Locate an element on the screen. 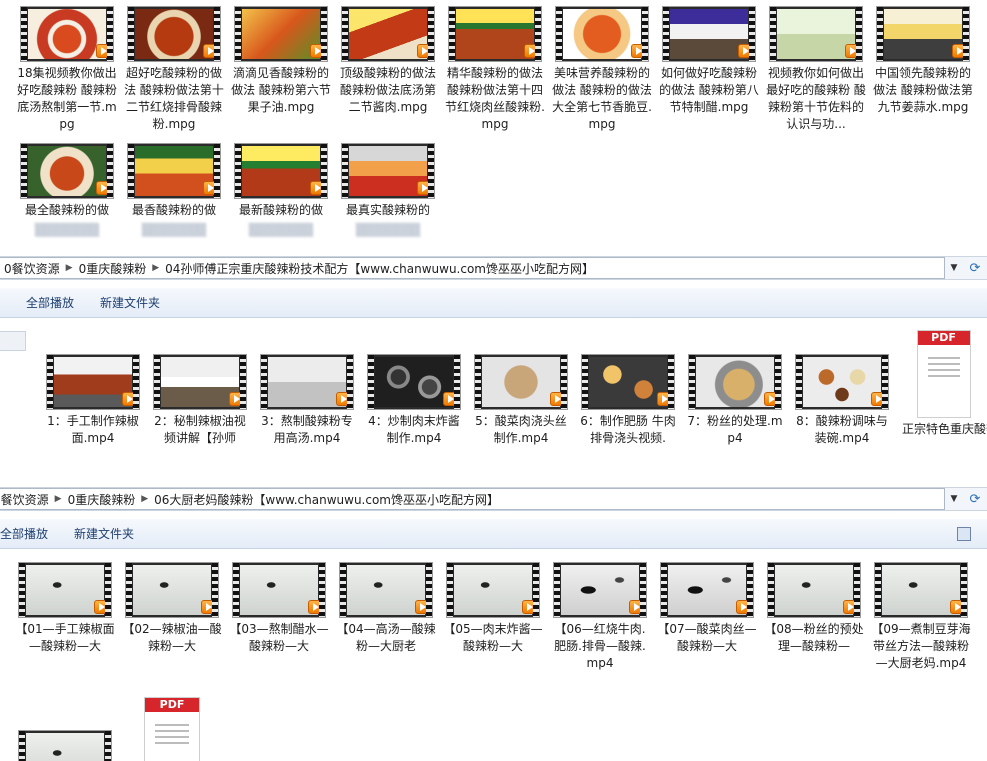 The width and height of the screenshot is (987, 761). pdf-file-item: PDF 正宗特色重庆酸辣粉配方资料比 is located at coordinates (943, 384).